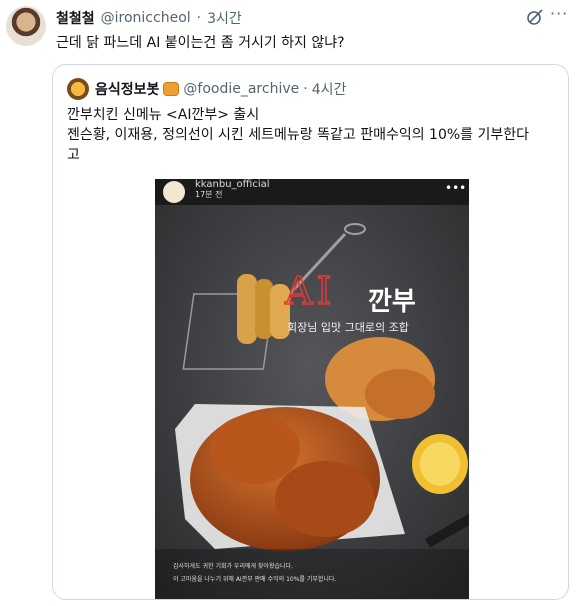 This screenshot has height=606, width=580. I want to click on quote-handle: @foodie_archive, so click(241, 89).